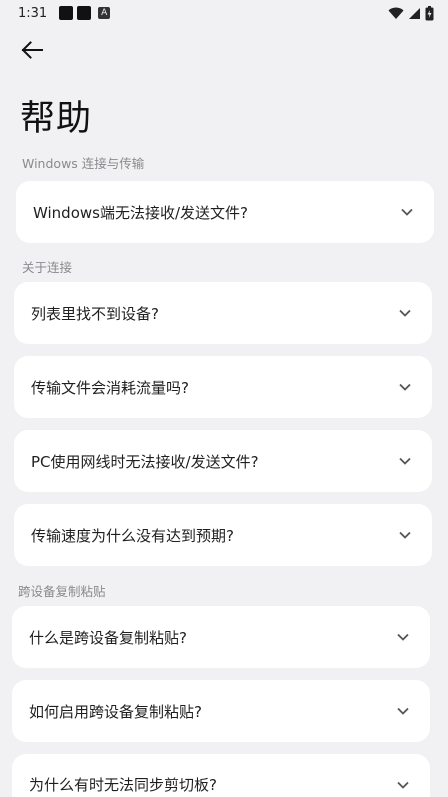  I want to click on system-icons, so click(411, 13).